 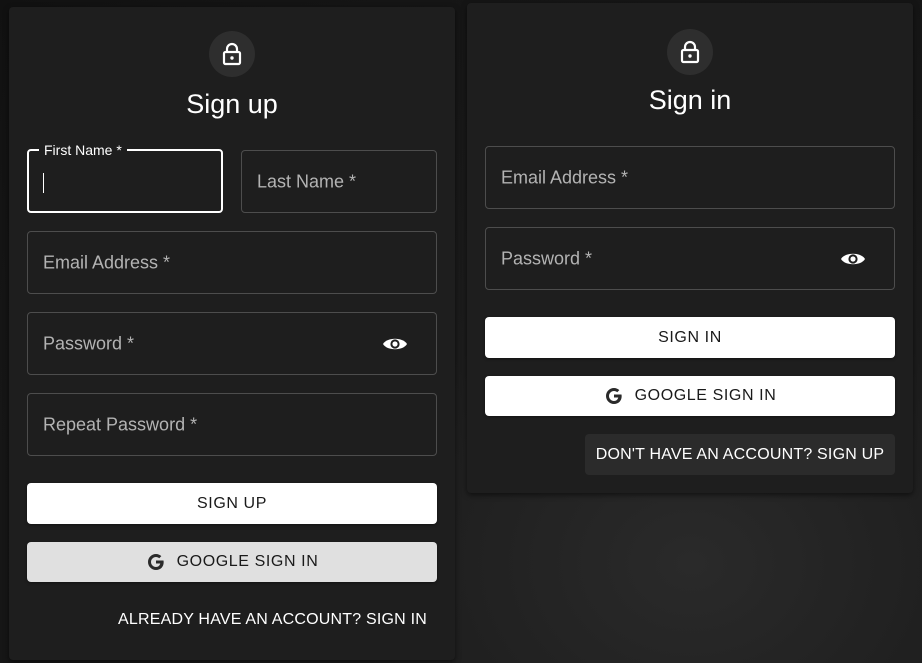 I want to click on repeat-password-label: Repeat Password *, so click(x=120, y=424).